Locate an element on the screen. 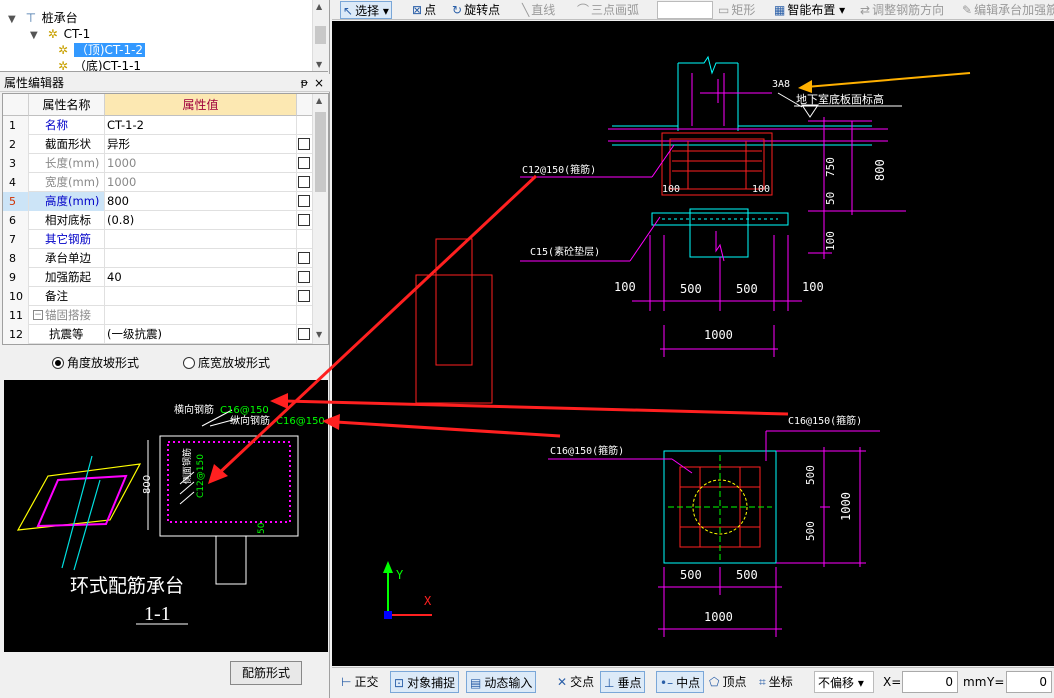  row-value: CT-1-2 is located at coordinates (201, 125).